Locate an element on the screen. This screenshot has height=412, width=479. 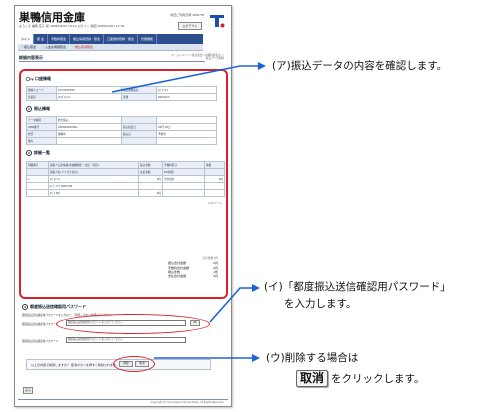
annotation-c-line2-text: をクリックします。 is located at coordinates (378, 379).